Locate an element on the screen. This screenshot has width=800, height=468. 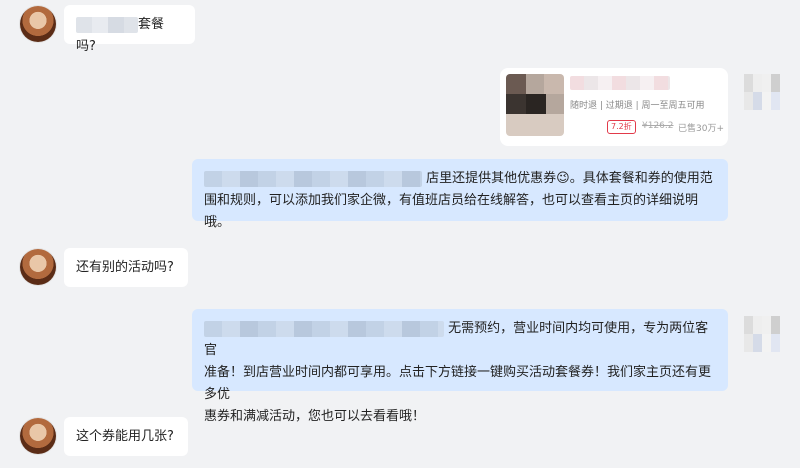
message-line: 店里还提供其他优惠券😉。具体套餐和券的使用范 is located at coordinates (569, 178).